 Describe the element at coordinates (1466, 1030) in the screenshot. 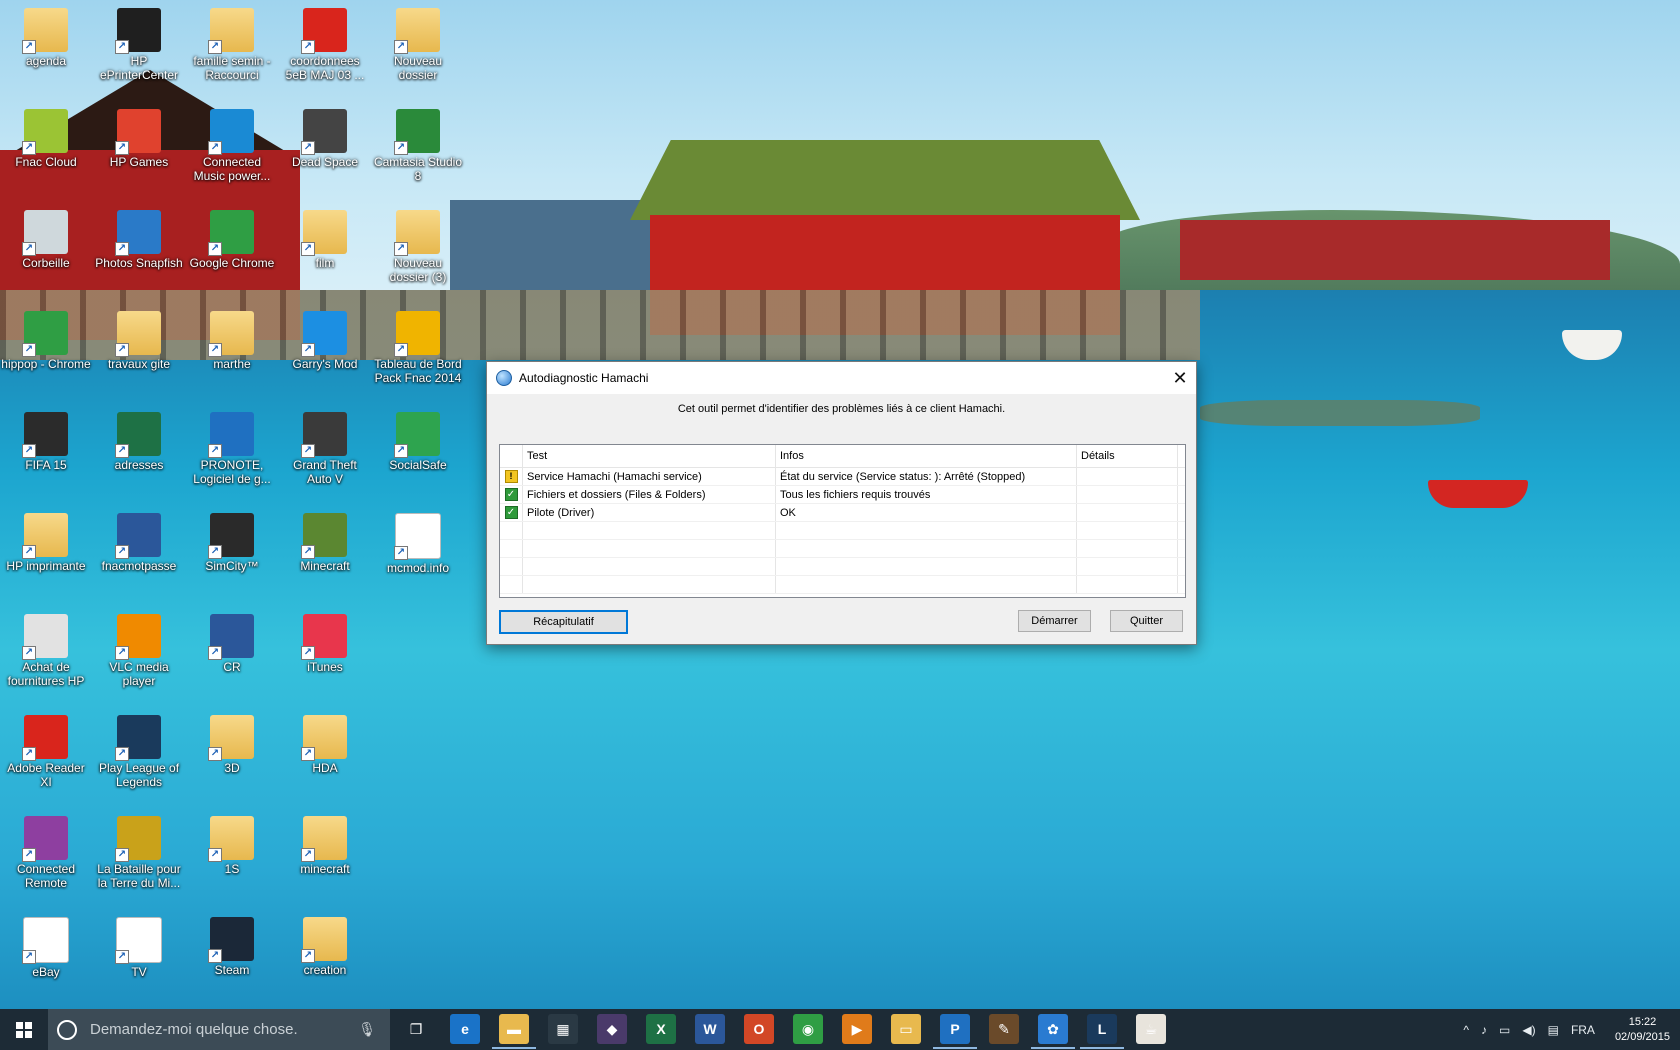

I see `show-hidden-icons-chevron-icon: ^` at that location.